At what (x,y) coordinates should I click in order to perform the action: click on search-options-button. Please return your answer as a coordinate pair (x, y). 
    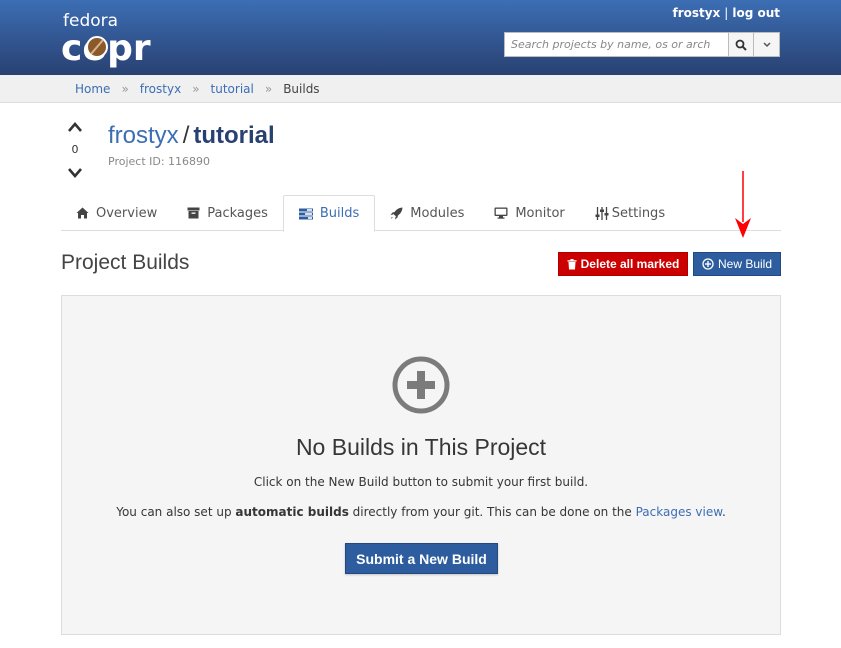
    Looking at the image, I should click on (767, 44).